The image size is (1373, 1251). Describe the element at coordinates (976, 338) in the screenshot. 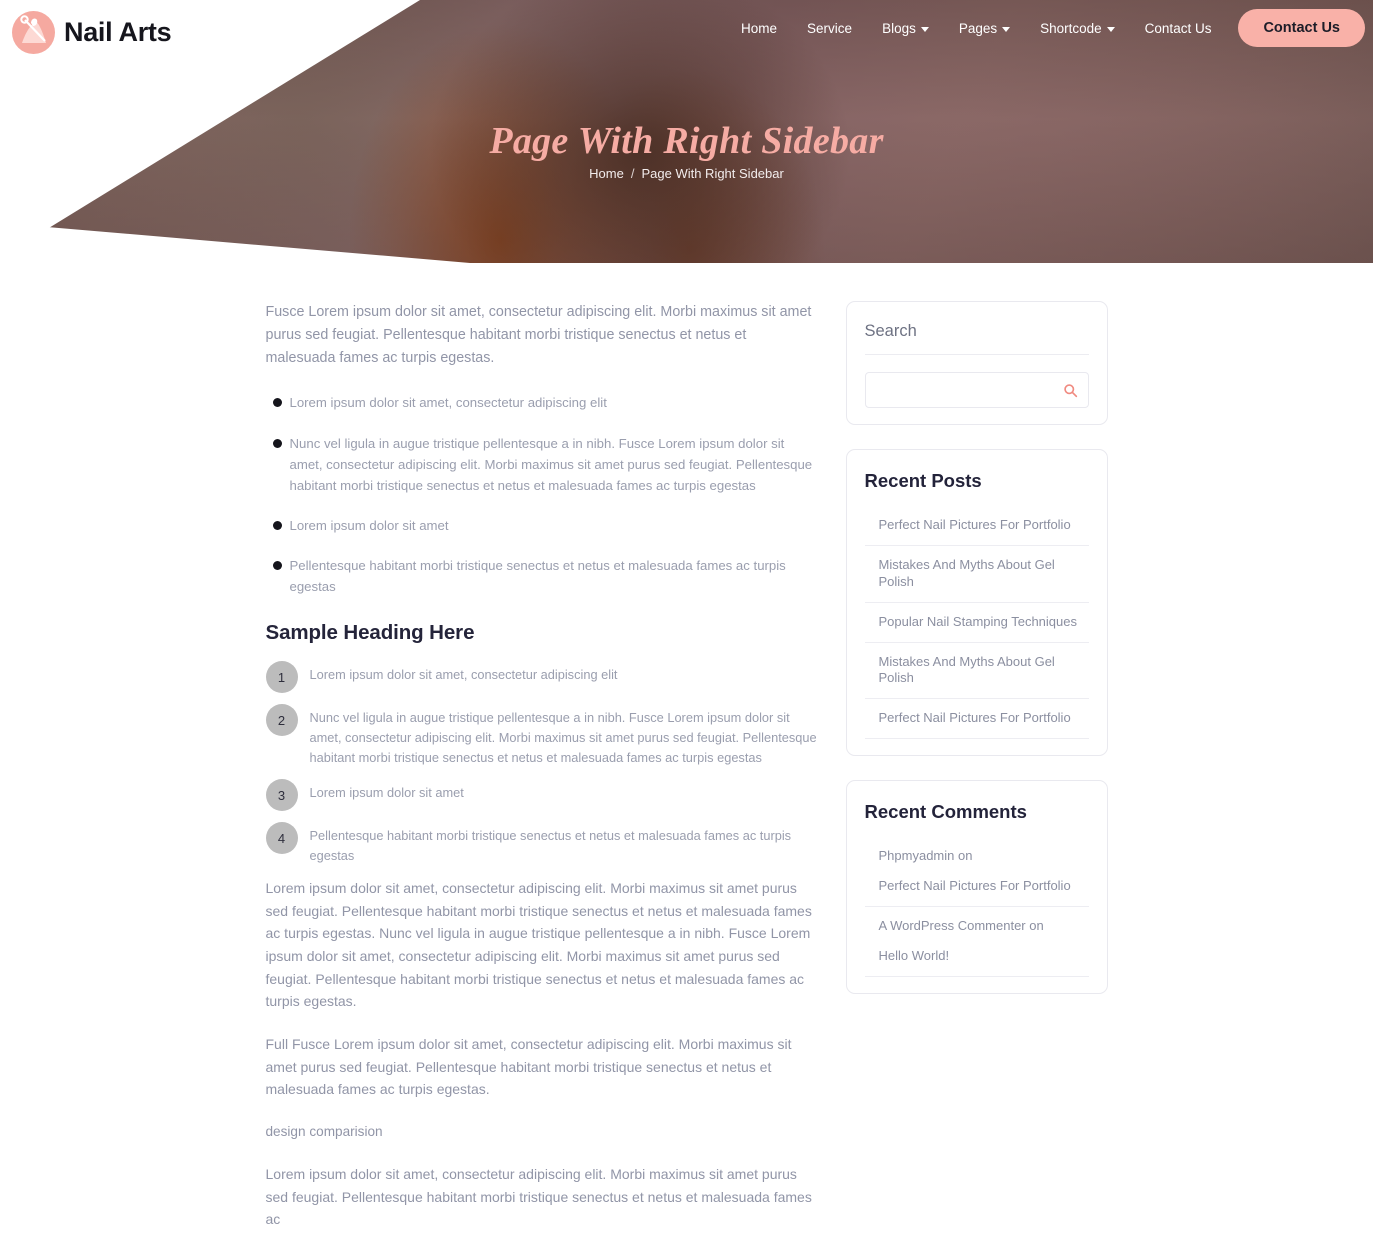

I see `search-widget-title: Search` at that location.